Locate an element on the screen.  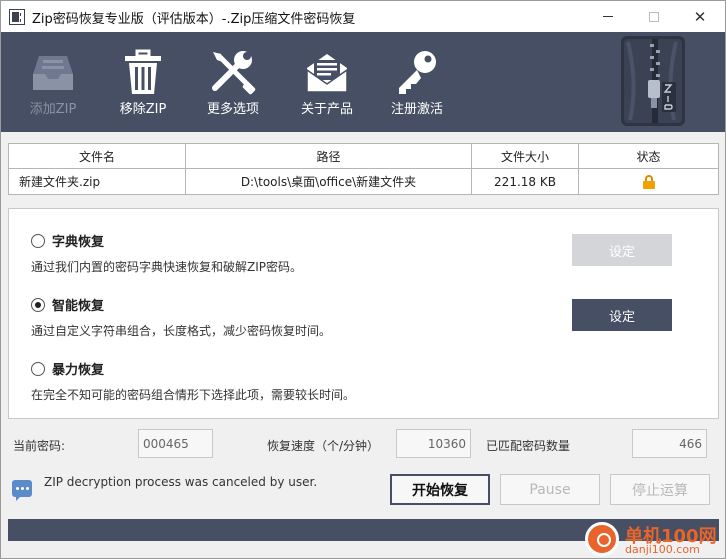
table-header: 文件名 路径 文件大小 状态 is located at coordinates (363, 156).